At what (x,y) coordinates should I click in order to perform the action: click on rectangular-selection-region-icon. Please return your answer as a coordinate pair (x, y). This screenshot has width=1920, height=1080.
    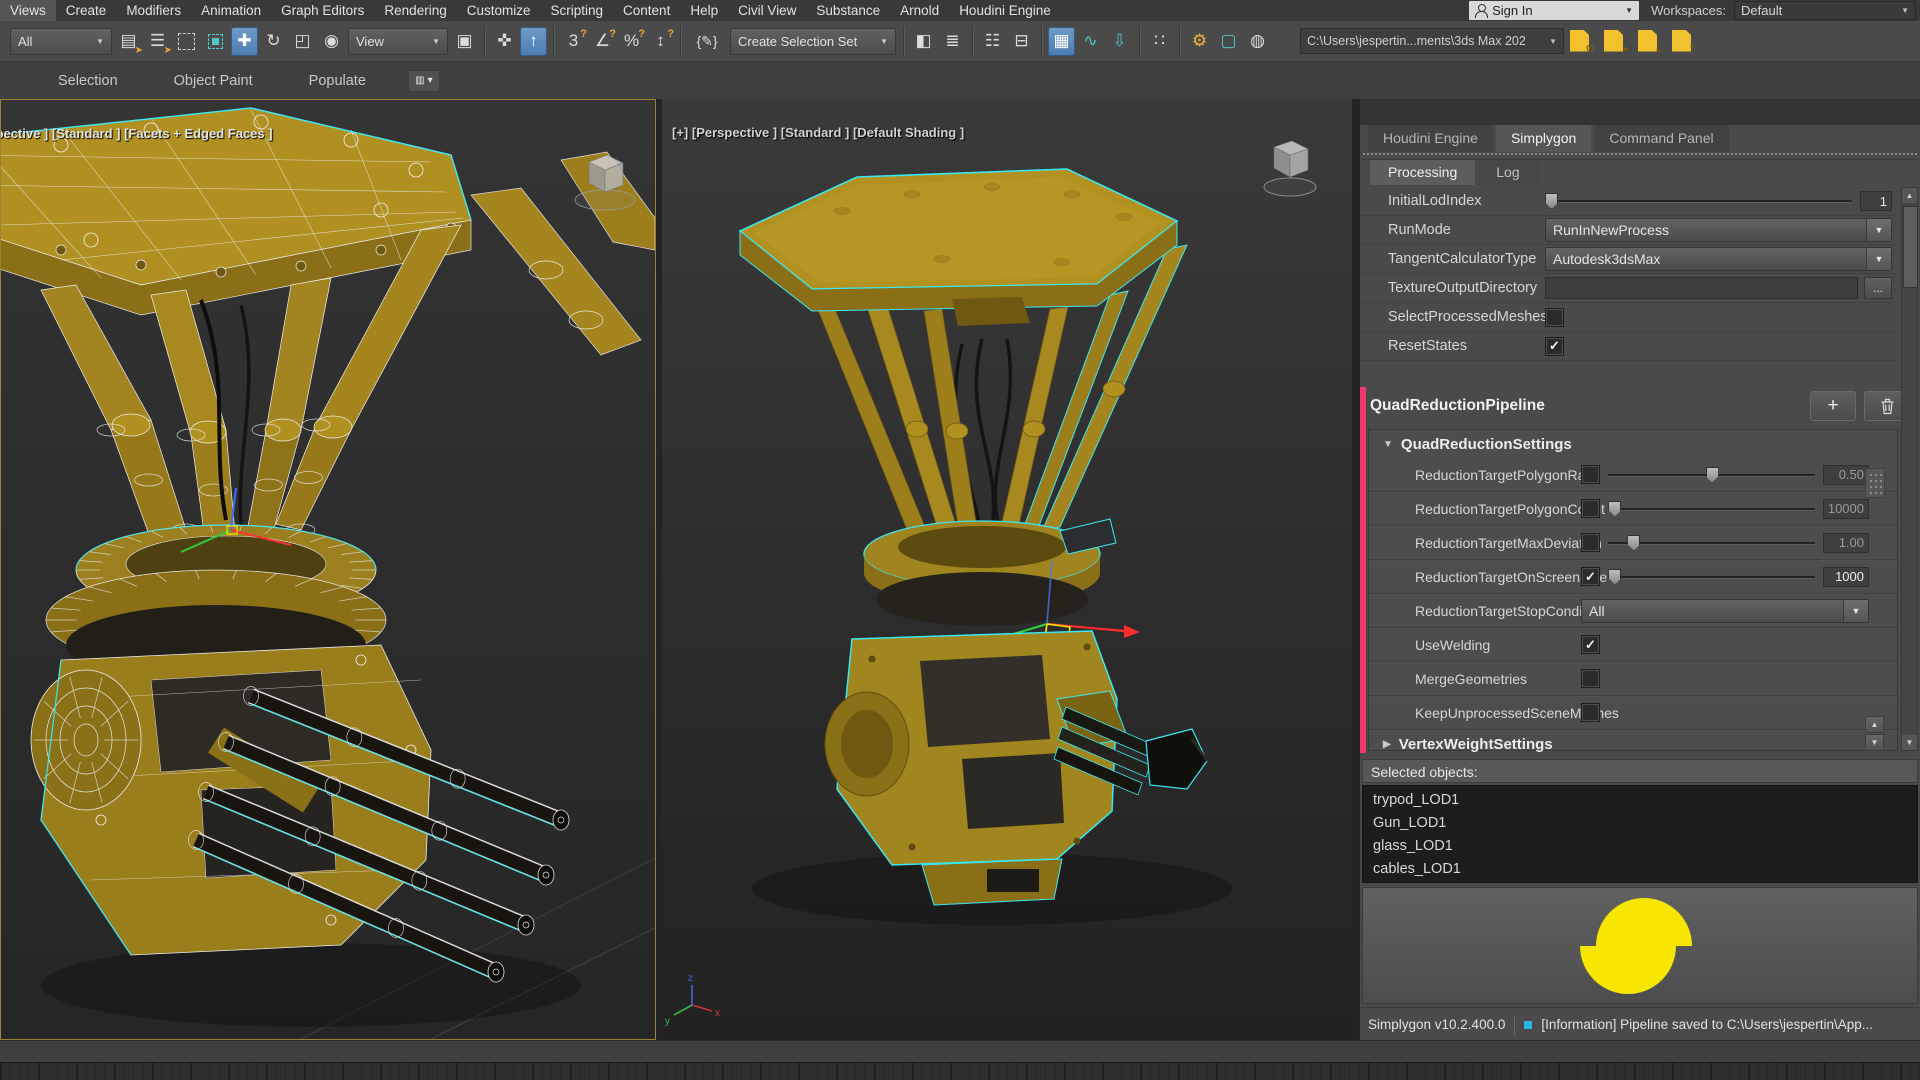
    Looking at the image, I should click on (186, 41).